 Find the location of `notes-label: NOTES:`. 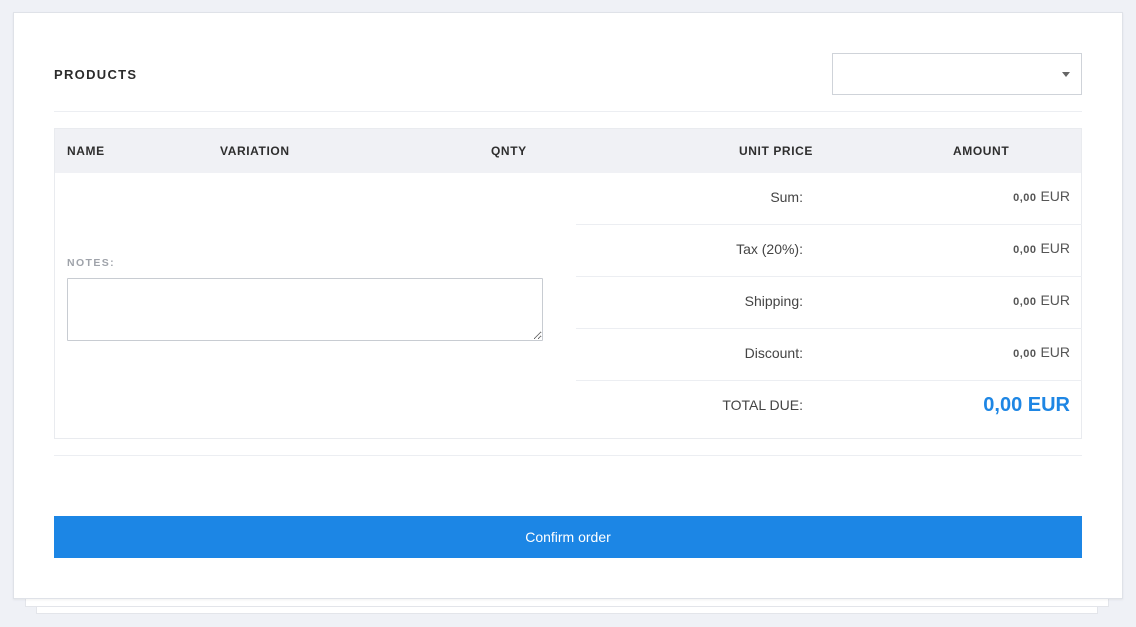

notes-label: NOTES: is located at coordinates (91, 263).